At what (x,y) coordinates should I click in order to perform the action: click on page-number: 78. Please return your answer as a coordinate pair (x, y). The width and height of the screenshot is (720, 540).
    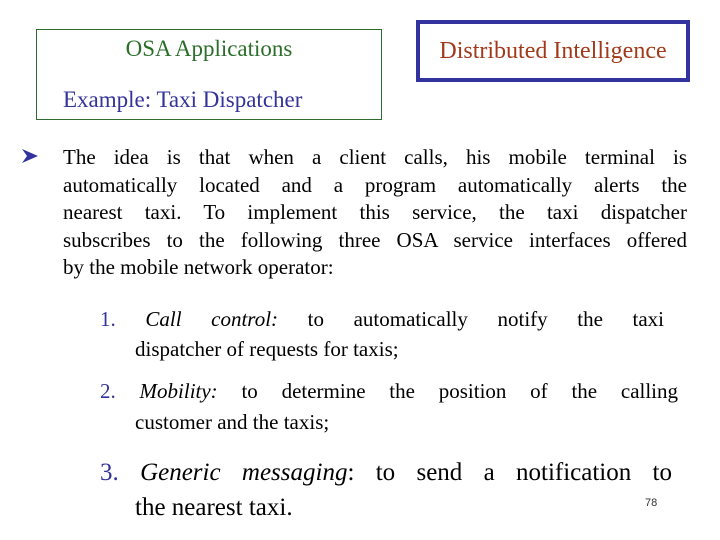
    Looking at the image, I should click on (651, 503).